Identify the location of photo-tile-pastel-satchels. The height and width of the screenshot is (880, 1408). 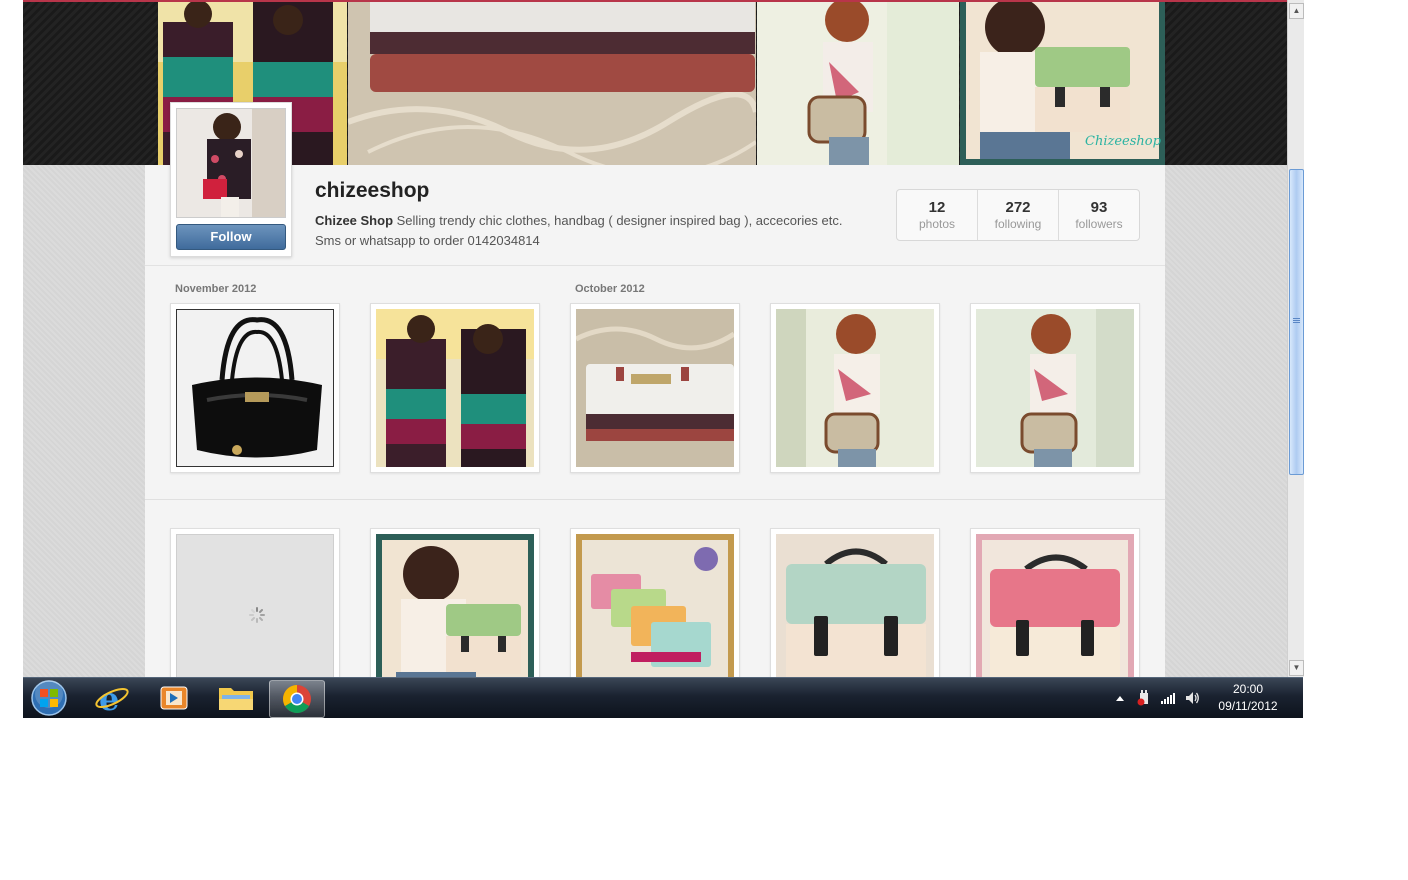
(655, 602).